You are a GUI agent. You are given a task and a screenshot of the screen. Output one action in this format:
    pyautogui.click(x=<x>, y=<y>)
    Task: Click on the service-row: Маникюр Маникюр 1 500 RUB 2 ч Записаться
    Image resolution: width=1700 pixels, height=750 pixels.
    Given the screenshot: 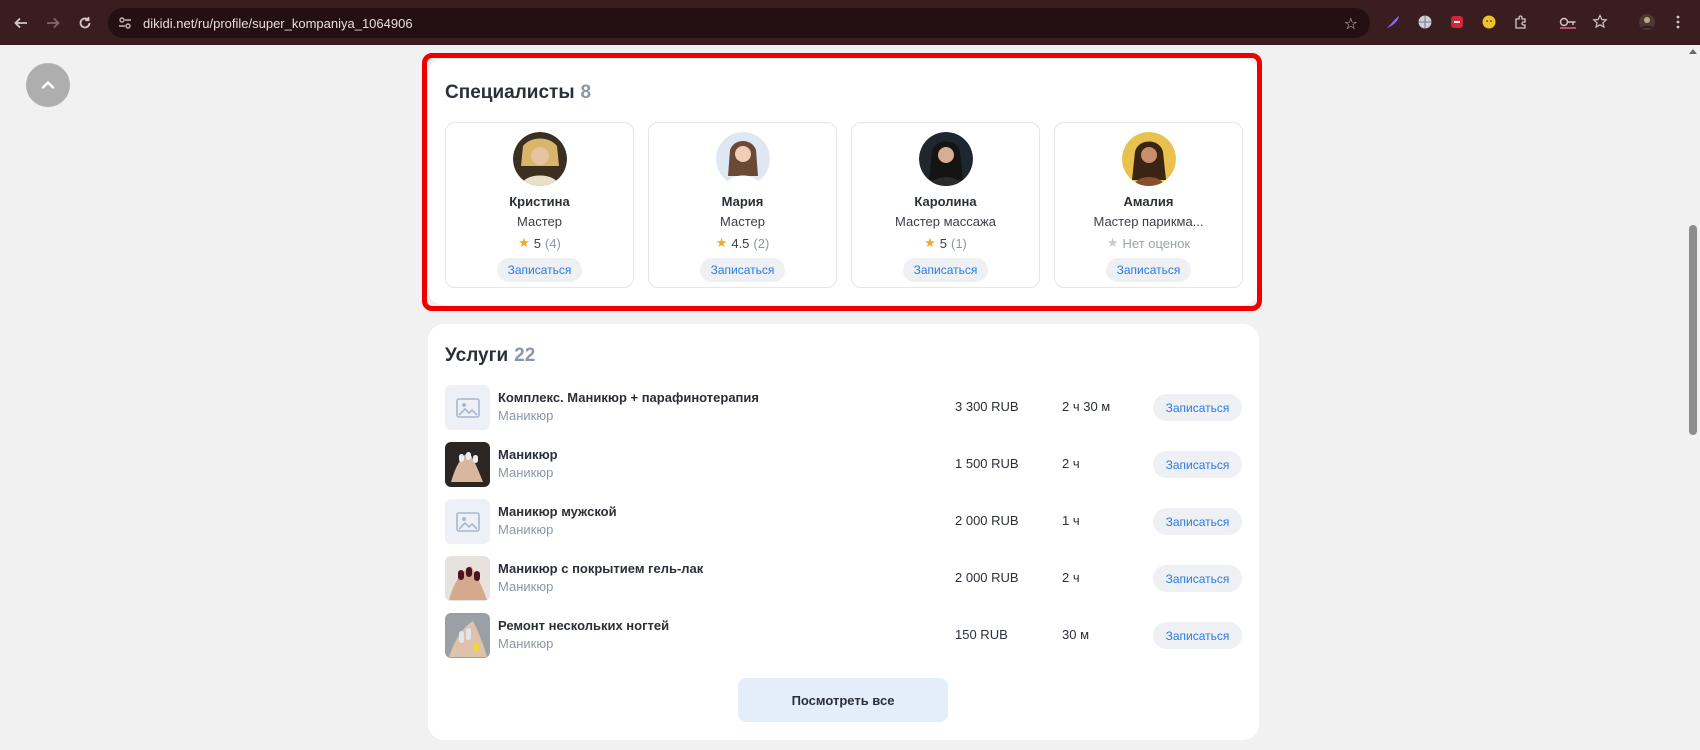 What is the action you would take?
    pyautogui.click(x=843, y=465)
    